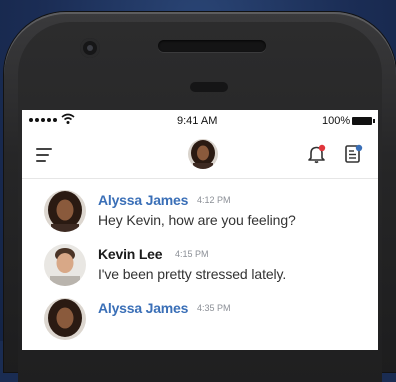  What do you see at coordinates (363, 121) in the screenshot?
I see `battery-icon` at bounding box center [363, 121].